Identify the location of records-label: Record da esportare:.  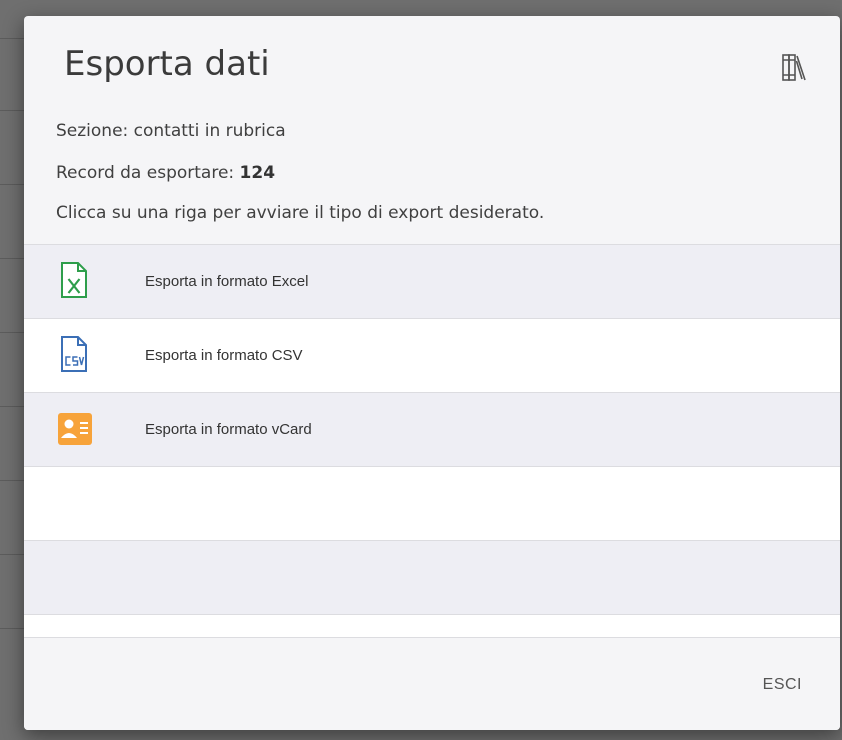
(145, 173).